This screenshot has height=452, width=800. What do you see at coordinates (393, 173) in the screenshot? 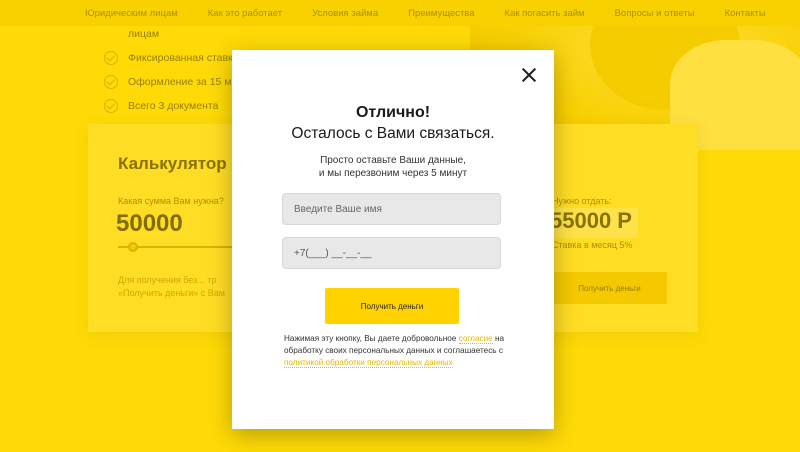
I see `modal-description-line: и мы перезвоним через 5 минут` at bounding box center [393, 173].